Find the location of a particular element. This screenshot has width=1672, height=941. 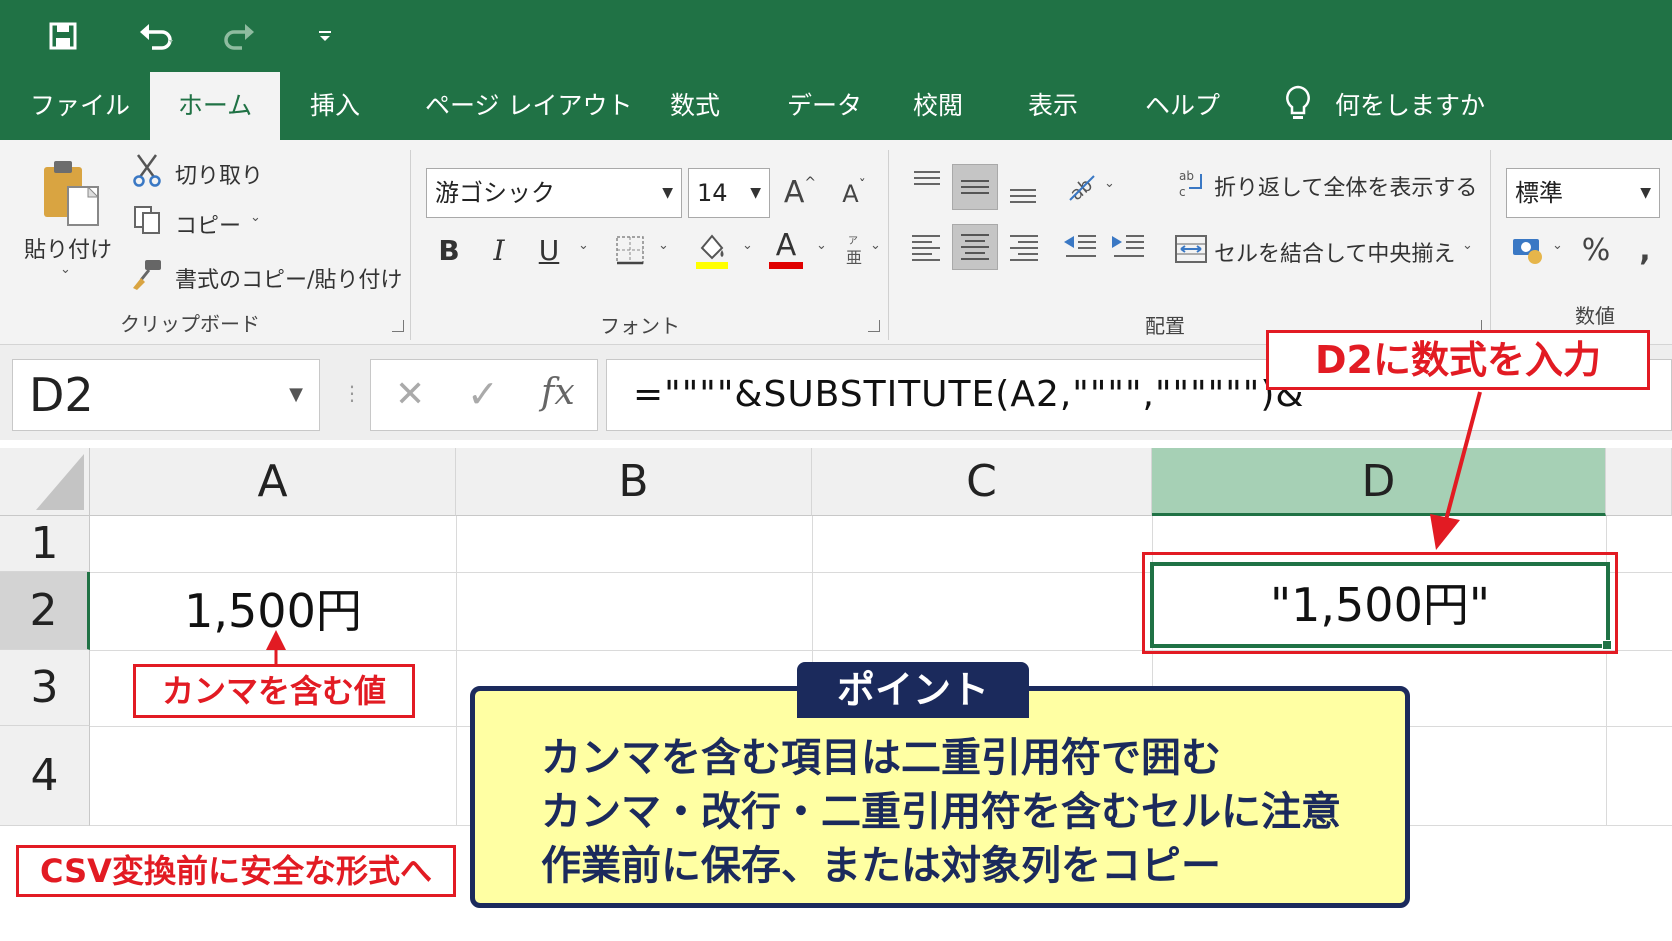

paste-label: 貼り付け is located at coordinates (68, 248).